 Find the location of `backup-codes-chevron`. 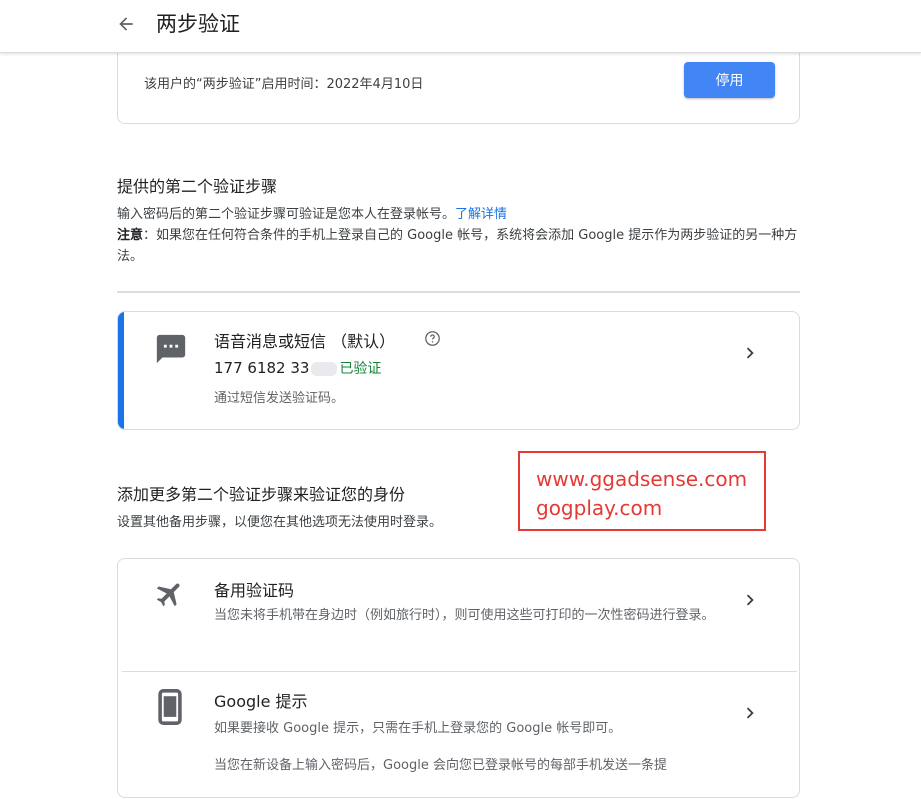

backup-codes-chevron is located at coordinates (750, 600).